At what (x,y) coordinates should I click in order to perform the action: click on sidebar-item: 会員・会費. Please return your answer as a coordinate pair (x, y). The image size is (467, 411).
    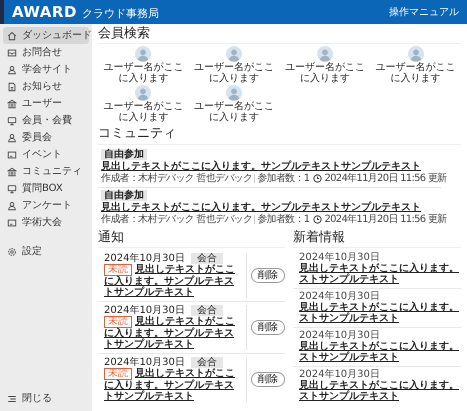
    Looking at the image, I should click on (46, 120).